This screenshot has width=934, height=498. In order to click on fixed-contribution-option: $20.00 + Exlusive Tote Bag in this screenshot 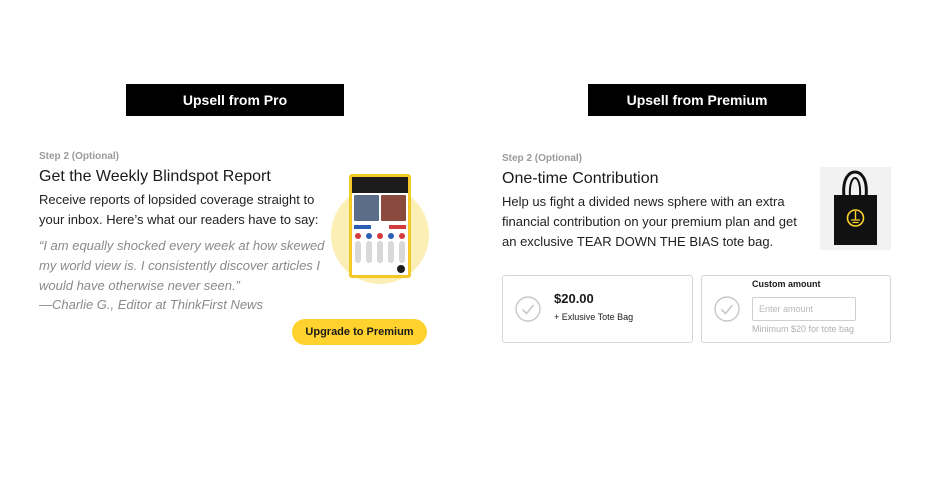, I will do `click(597, 309)`.